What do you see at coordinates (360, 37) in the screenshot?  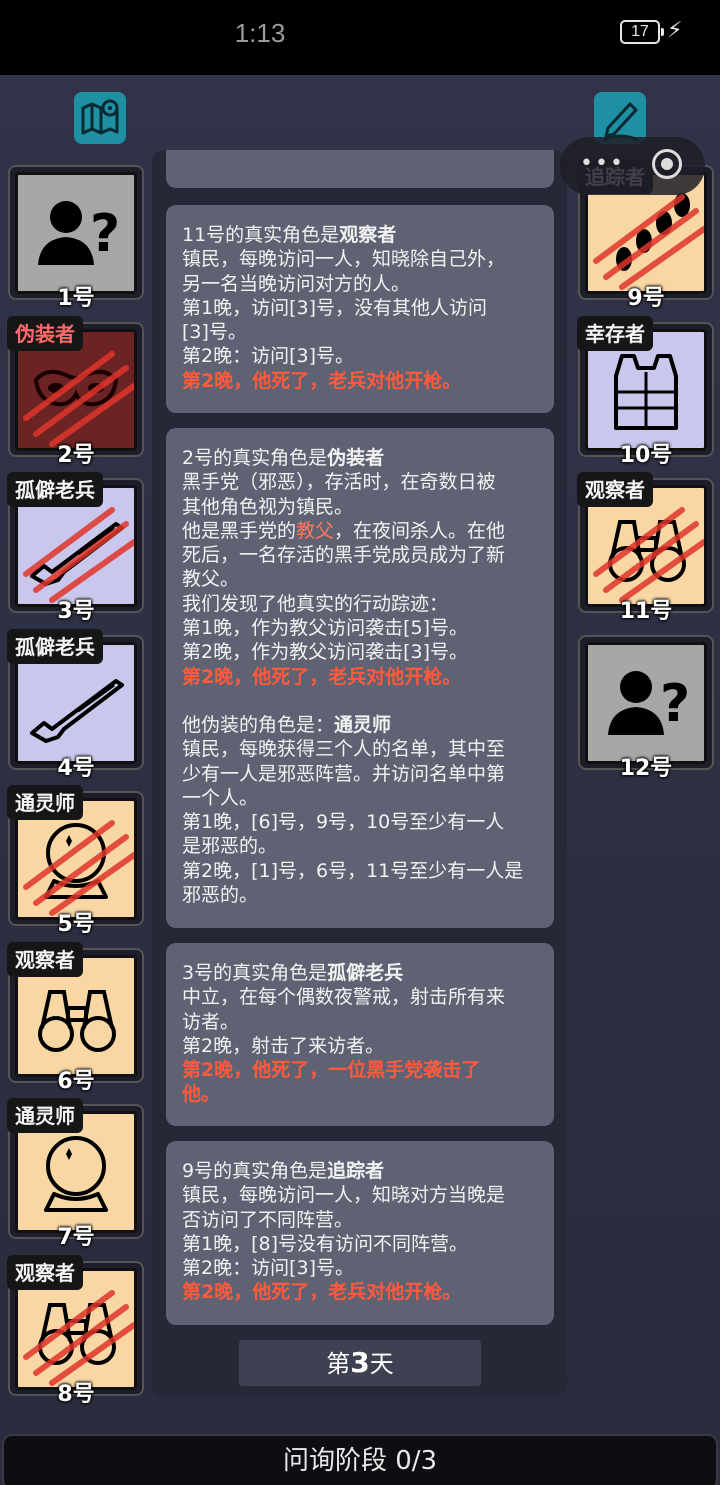 I see `status-bar: 1:13 17 ⚡` at bounding box center [360, 37].